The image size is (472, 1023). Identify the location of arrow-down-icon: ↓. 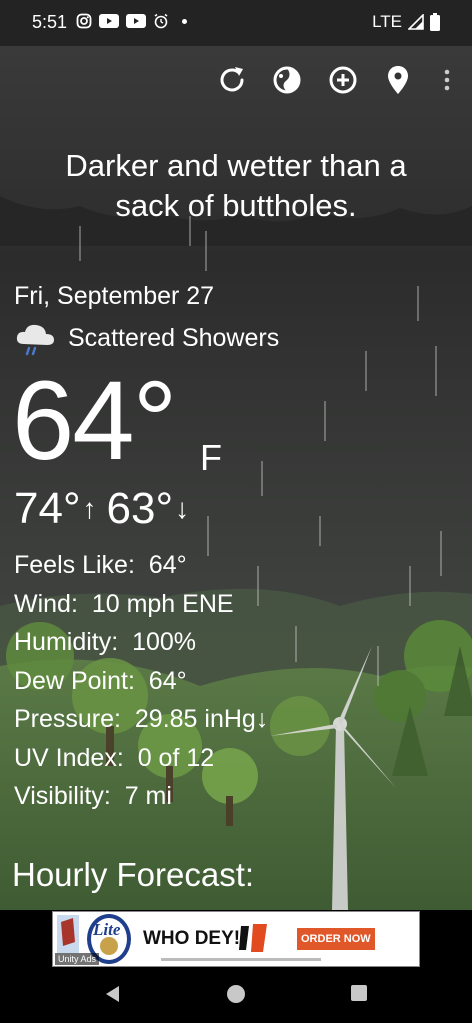
(182, 508).